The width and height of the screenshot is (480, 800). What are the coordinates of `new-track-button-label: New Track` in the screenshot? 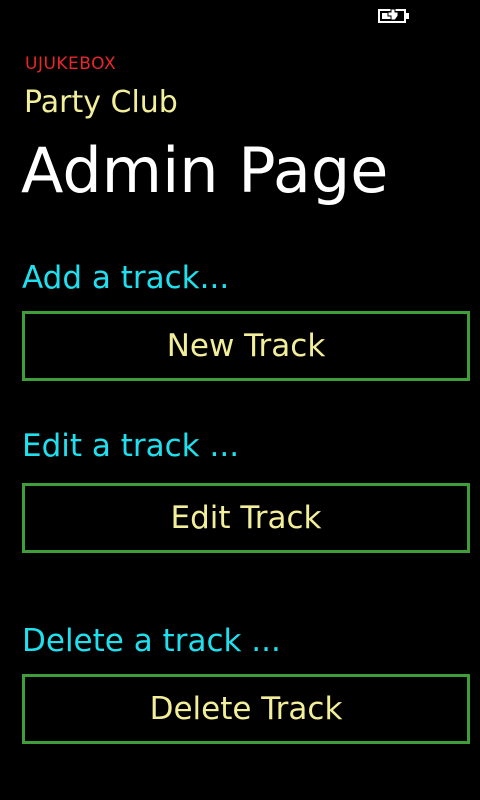 It's located at (246, 346).